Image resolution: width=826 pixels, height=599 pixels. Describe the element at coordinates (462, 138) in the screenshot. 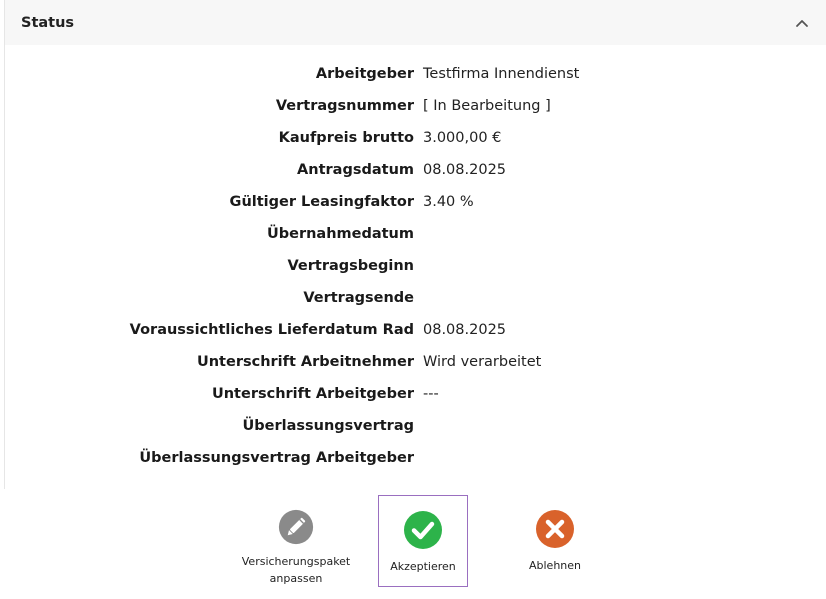

I see `row-value: 3.000,00 €` at that location.